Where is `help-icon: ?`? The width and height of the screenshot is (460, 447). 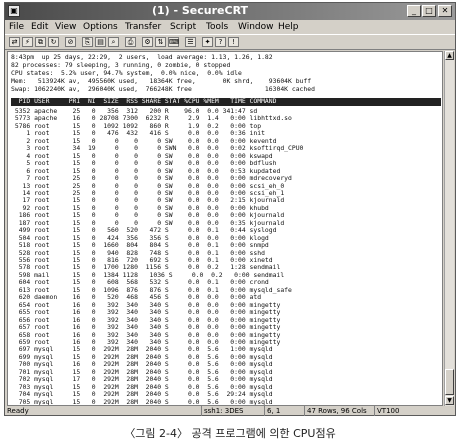 help-icon: ? is located at coordinates (220, 42).